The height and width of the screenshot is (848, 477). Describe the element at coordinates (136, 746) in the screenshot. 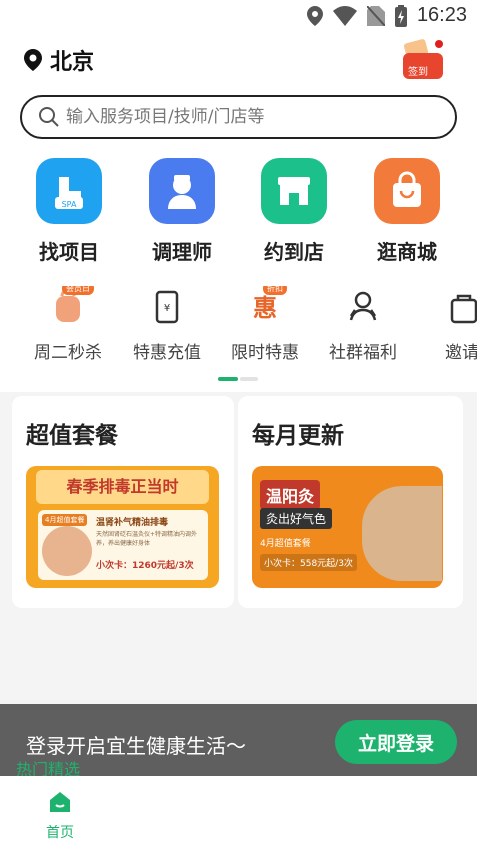

I see `login-prompt-text: 登录开启宜生健康生活～` at that location.